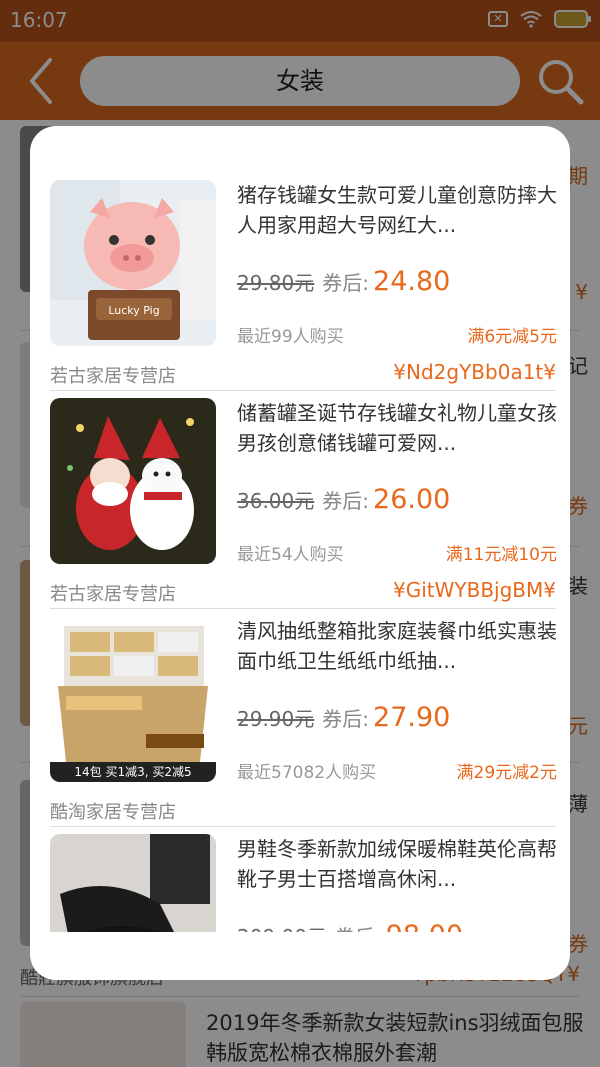 This screenshot has height=1067, width=600. Describe the element at coordinates (132, 772) in the screenshot. I see `product-image-label: 14包 买1减3, 买2减5` at that location.